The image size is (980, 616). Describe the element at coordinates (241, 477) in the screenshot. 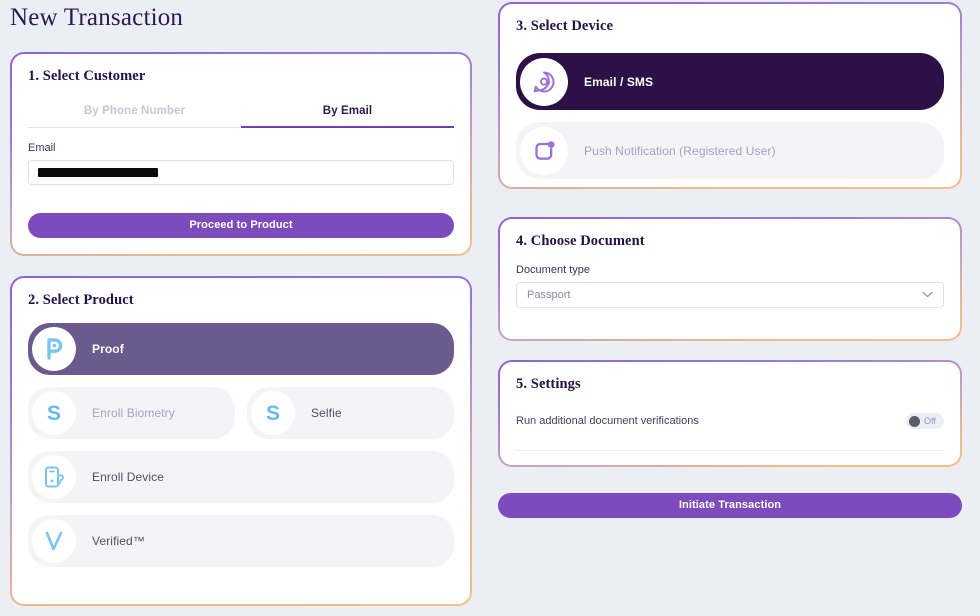

I see `product-option-enroll-device: Enroll Device` at that location.